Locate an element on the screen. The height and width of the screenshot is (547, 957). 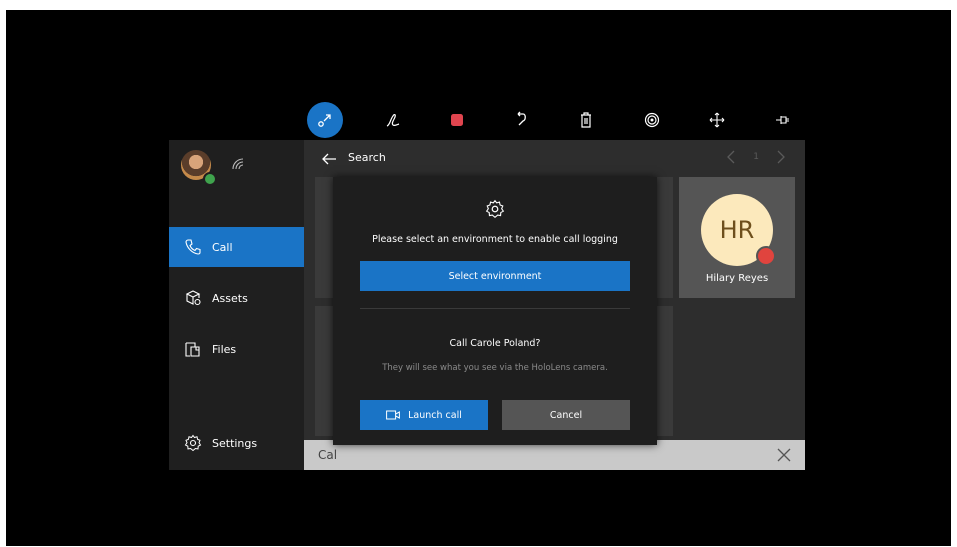
record-icon is located at coordinates (652, 120).